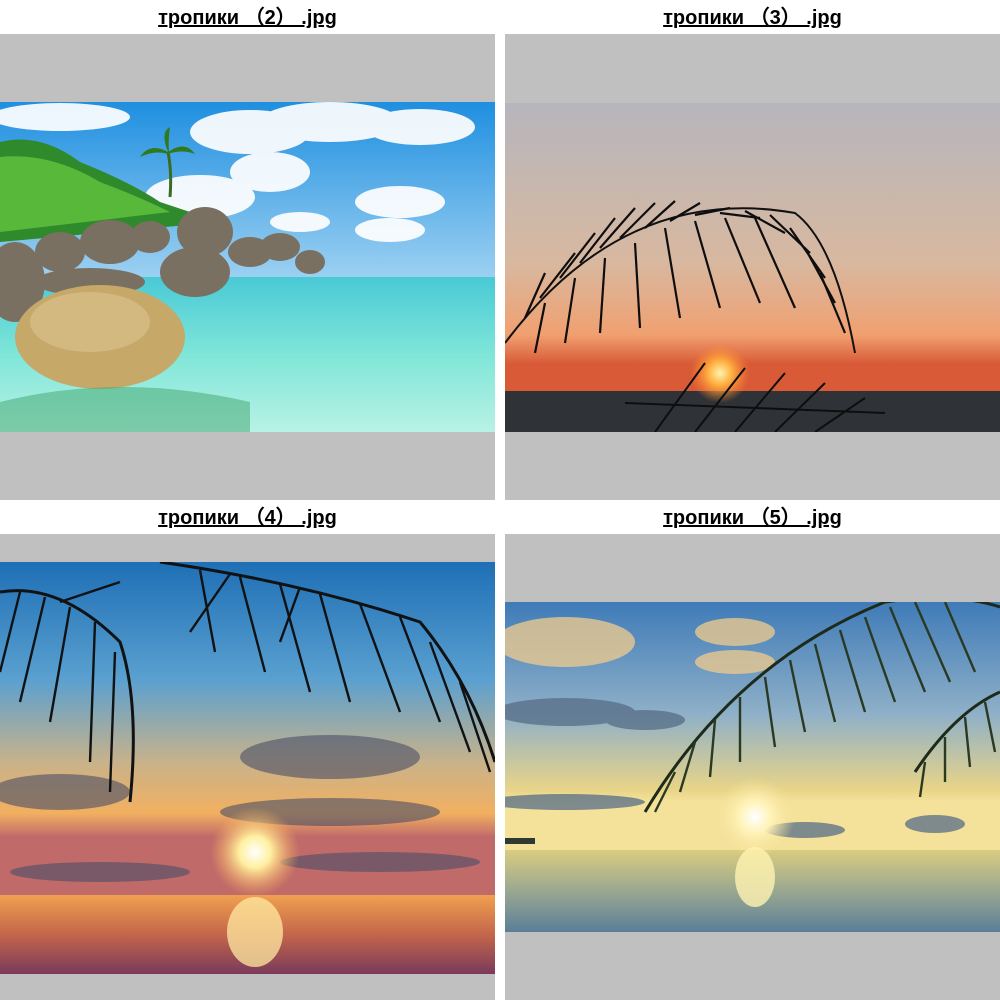 This screenshot has height=1000, width=1000. What do you see at coordinates (752, 517) in the screenshot?
I see `file-name-label: тропики （5） .jpg` at bounding box center [752, 517].